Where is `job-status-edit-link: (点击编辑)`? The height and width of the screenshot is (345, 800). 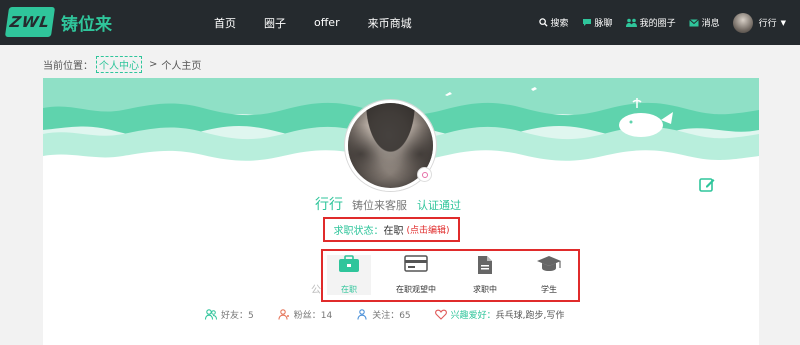
job-status-edit-link: (点击编辑) is located at coordinates (427, 229).